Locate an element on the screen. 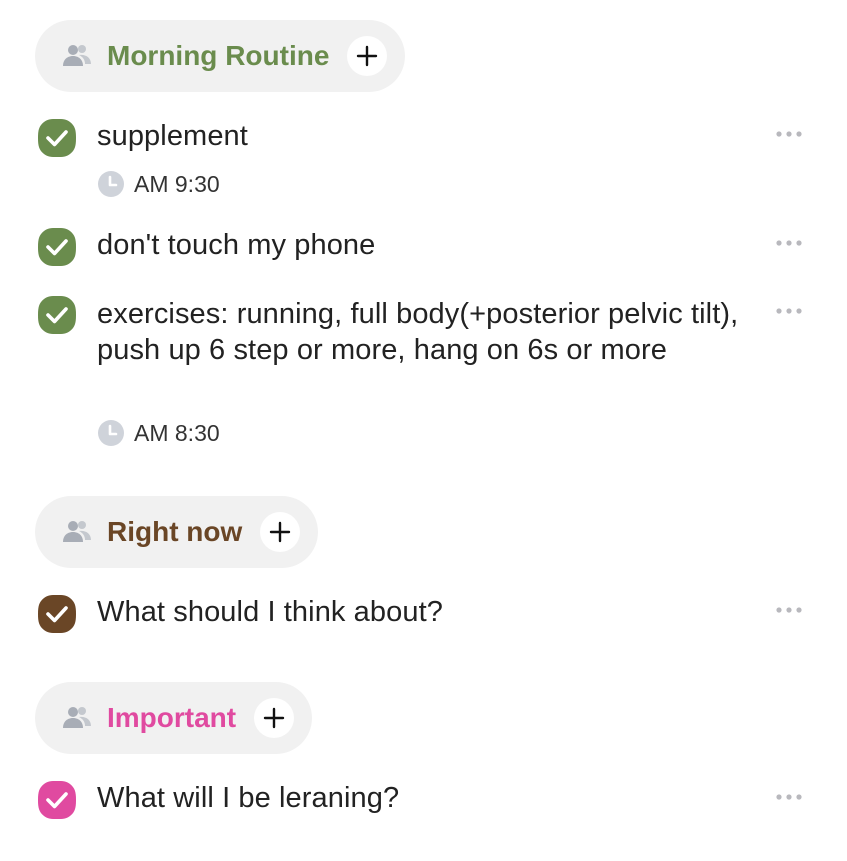  group-header: Right now is located at coordinates (177, 532).